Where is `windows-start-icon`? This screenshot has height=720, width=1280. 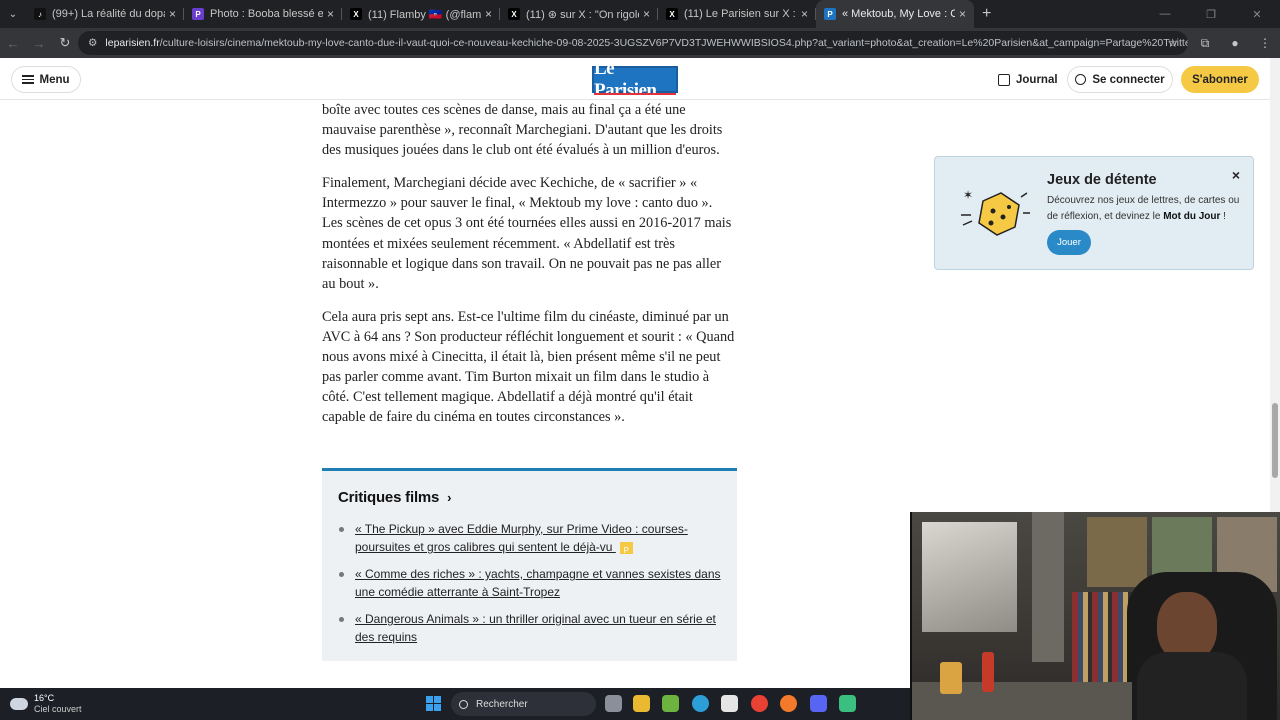 windows-start-icon is located at coordinates (433, 703).